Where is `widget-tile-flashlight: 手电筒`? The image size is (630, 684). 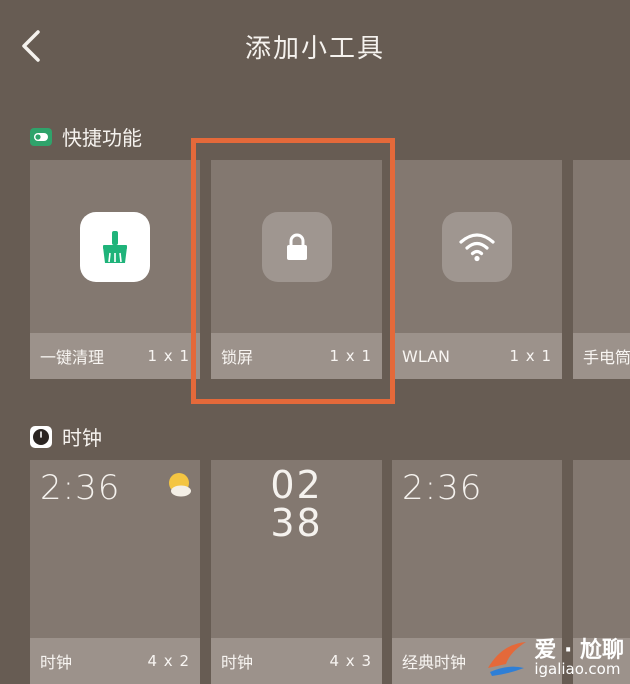 widget-tile-flashlight: 手电筒 is located at coordinates (601, 269).